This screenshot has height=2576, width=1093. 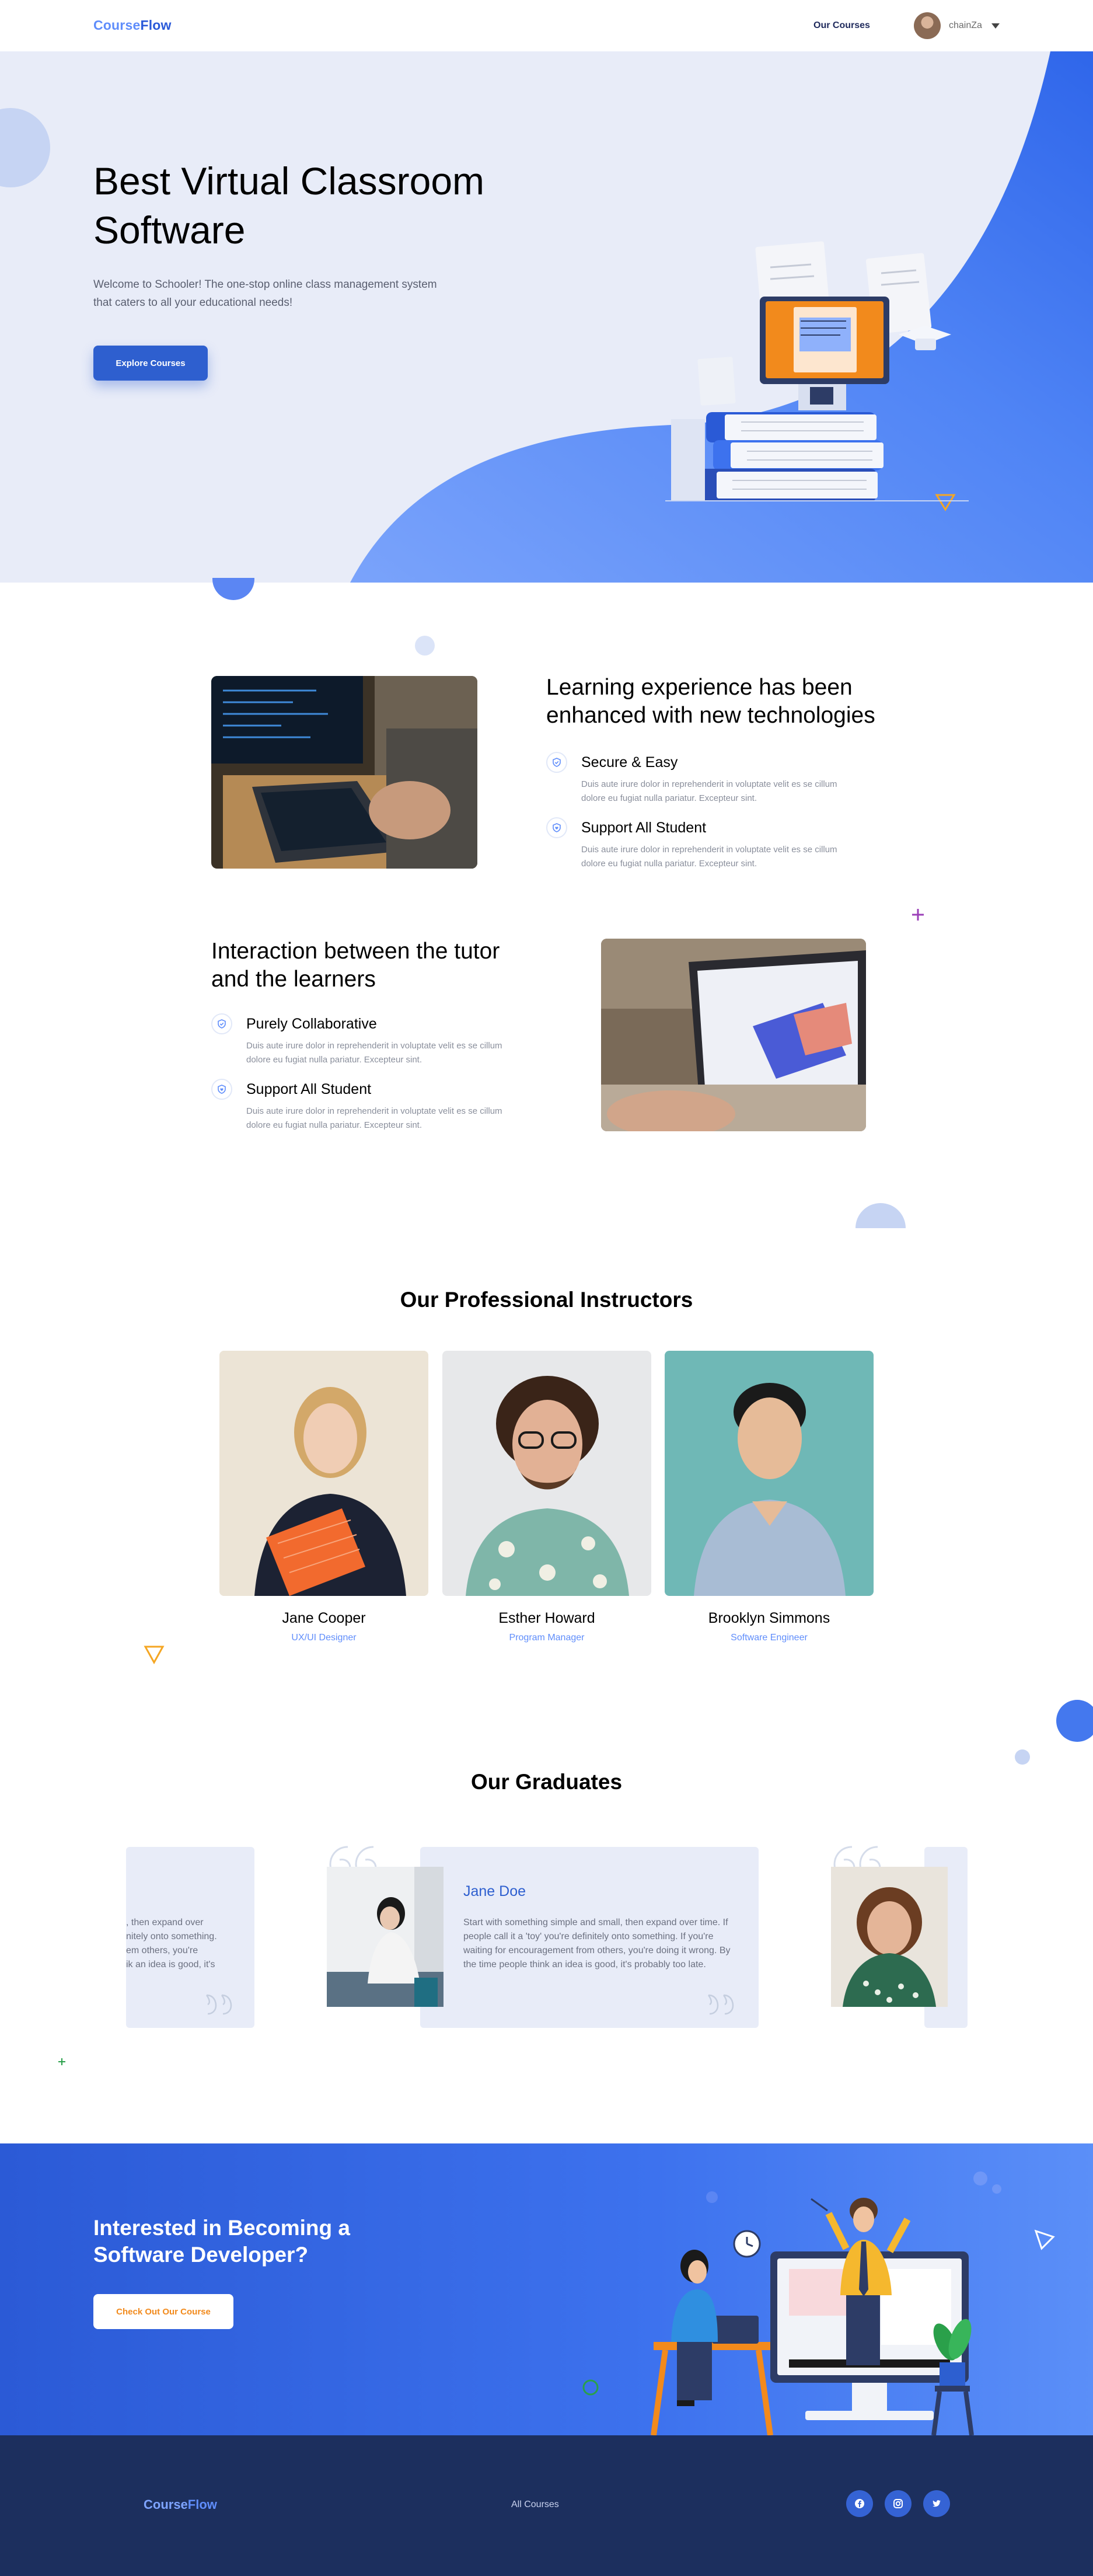 What do you see at coordinates (289, 206) in the screenshot?
I see `hero-title: Best Virtual Classroom Software` at bounding box center [289, 206].